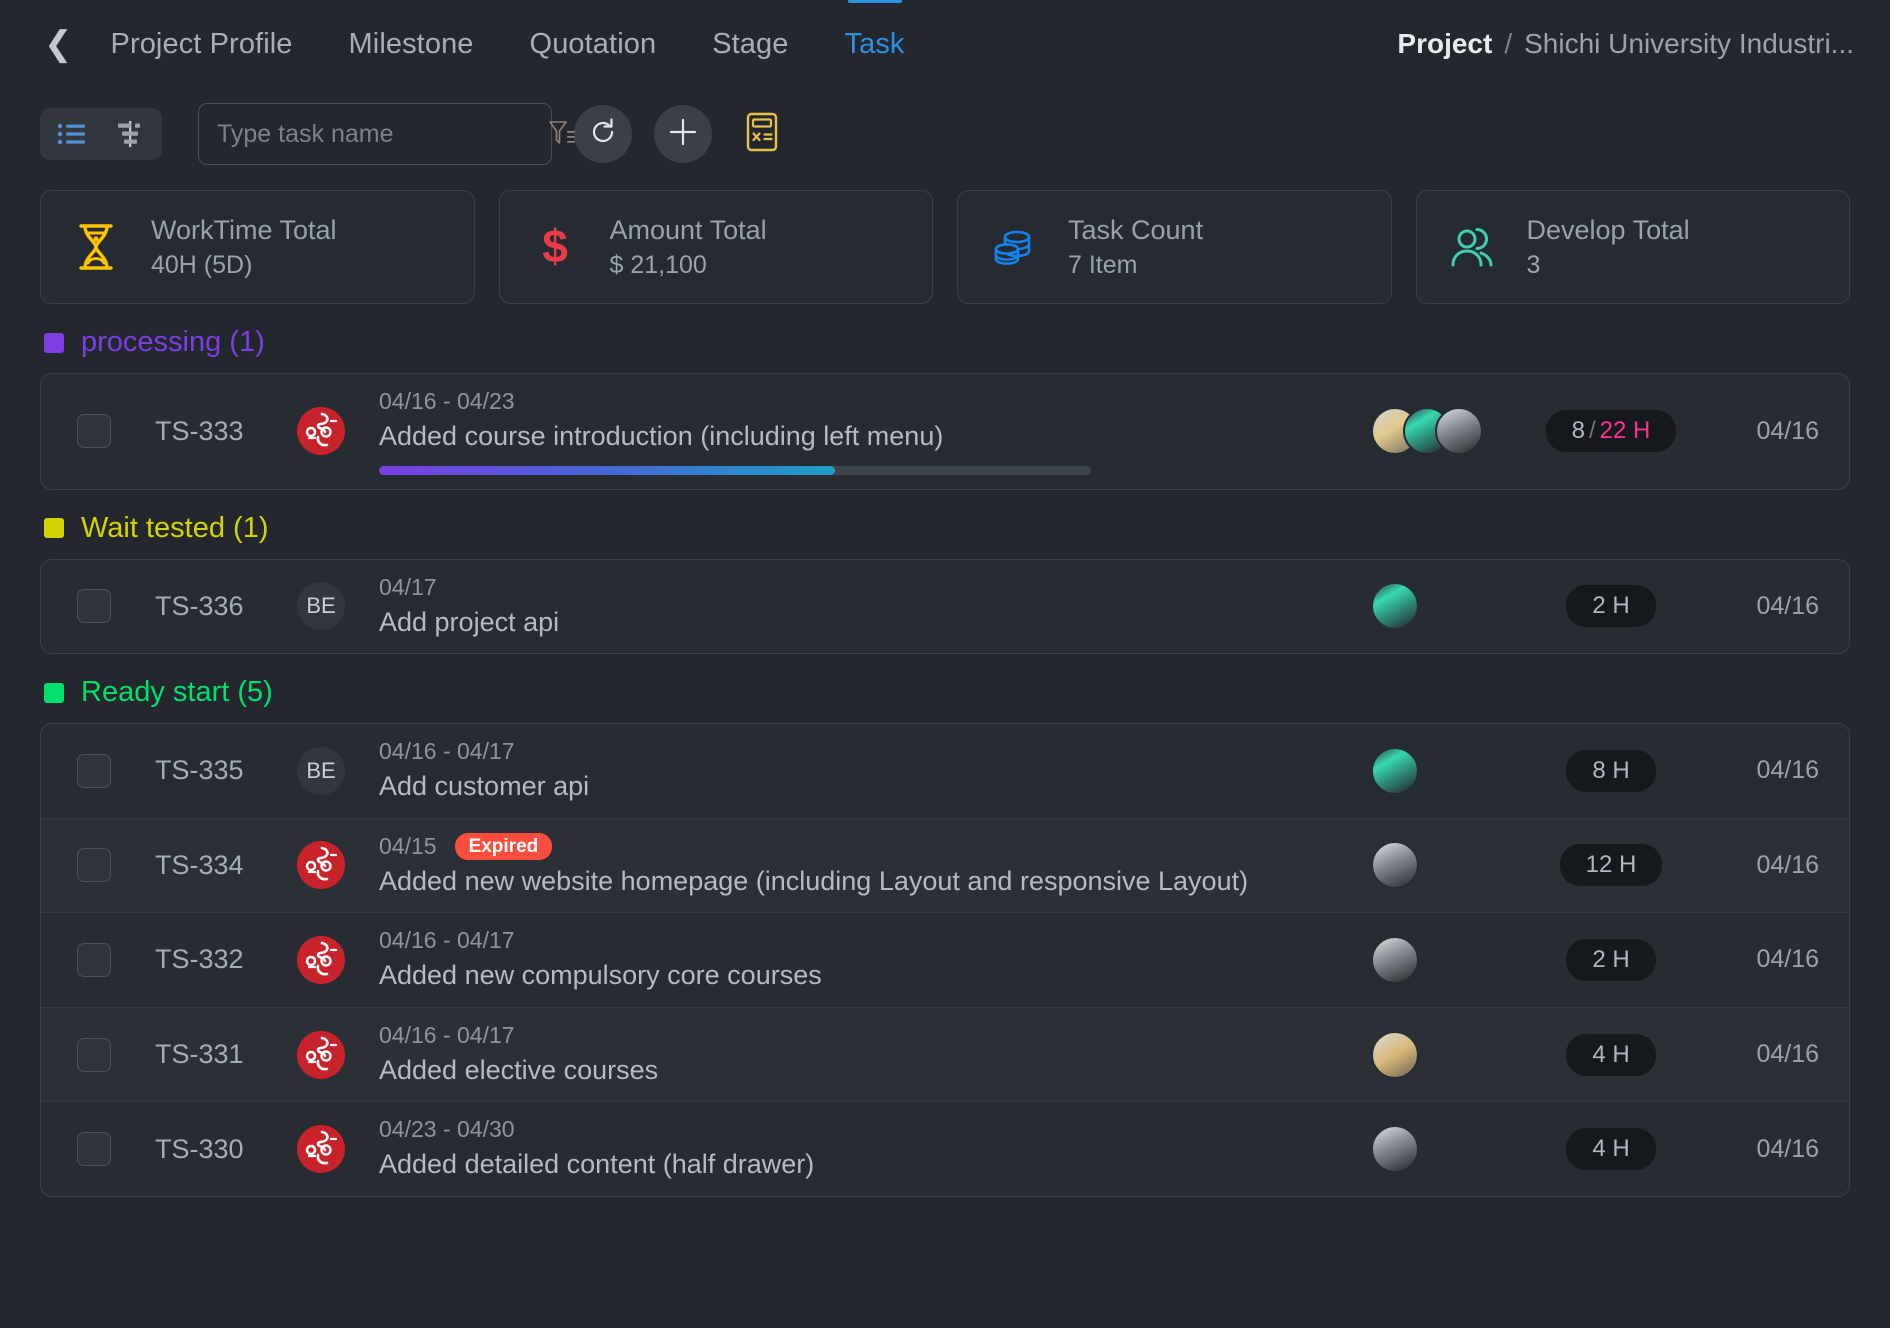 This screenshot has height=1328, width=1890. What do you see at coordinates (1103, 264) in the screenshot?
I see `stat-value: 7 Item` at bounding box center [1103, 264].